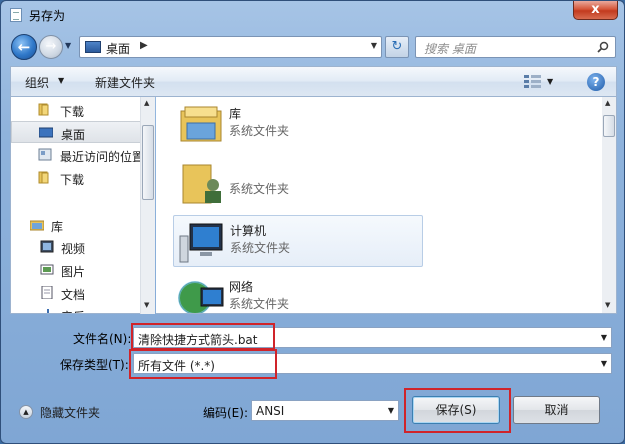  What do you see at coordinates (609, 205) in the screenshot?
I see `file-list-scrollbar: ▲ ▼` at bounding box center [609, 205].